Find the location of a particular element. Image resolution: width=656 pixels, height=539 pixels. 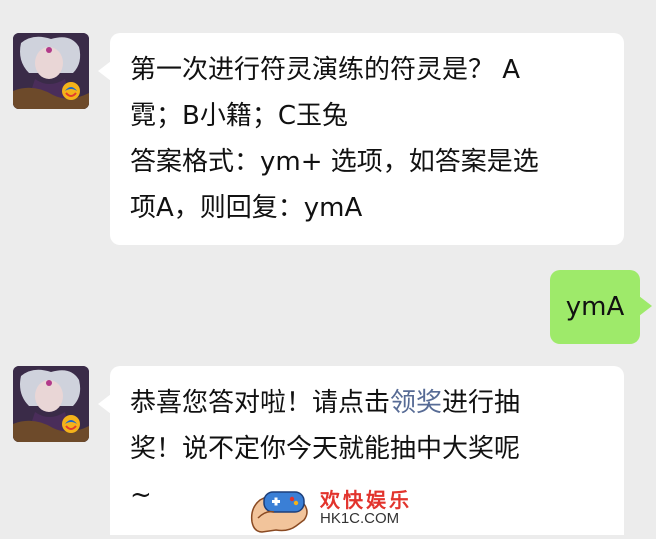

hand-holding-gamepad-icon is located at coordinates (279, 512).